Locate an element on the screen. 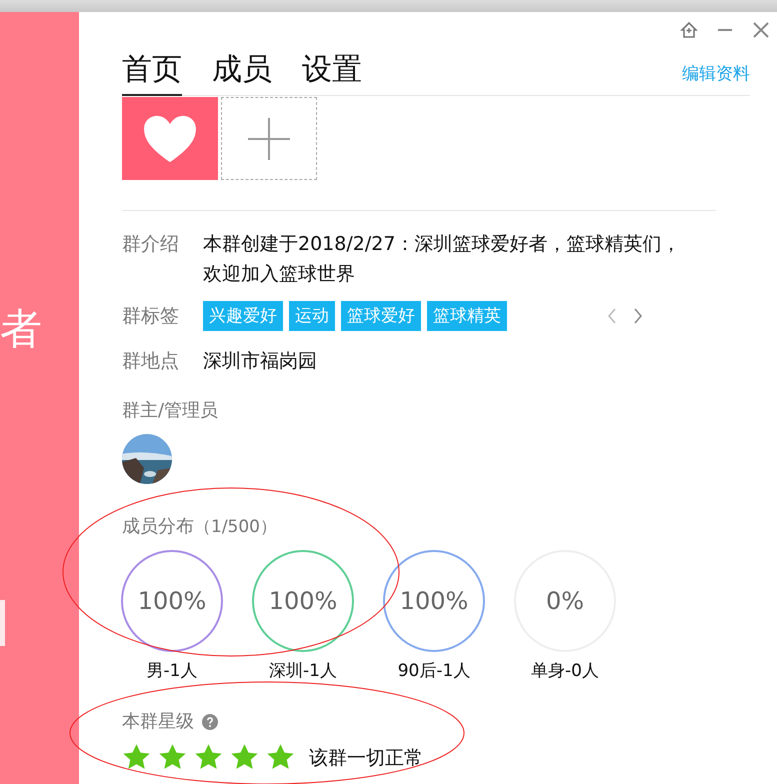 The width and height of the screenshot is (777, 784). add-photo-button is located at coordinates (269, 138).